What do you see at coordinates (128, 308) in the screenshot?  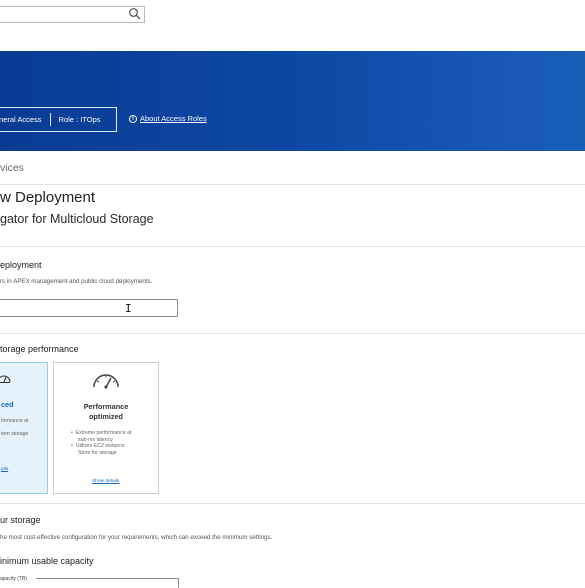 I see `text-cursor-icon: I` at bounding box center [128, 308].